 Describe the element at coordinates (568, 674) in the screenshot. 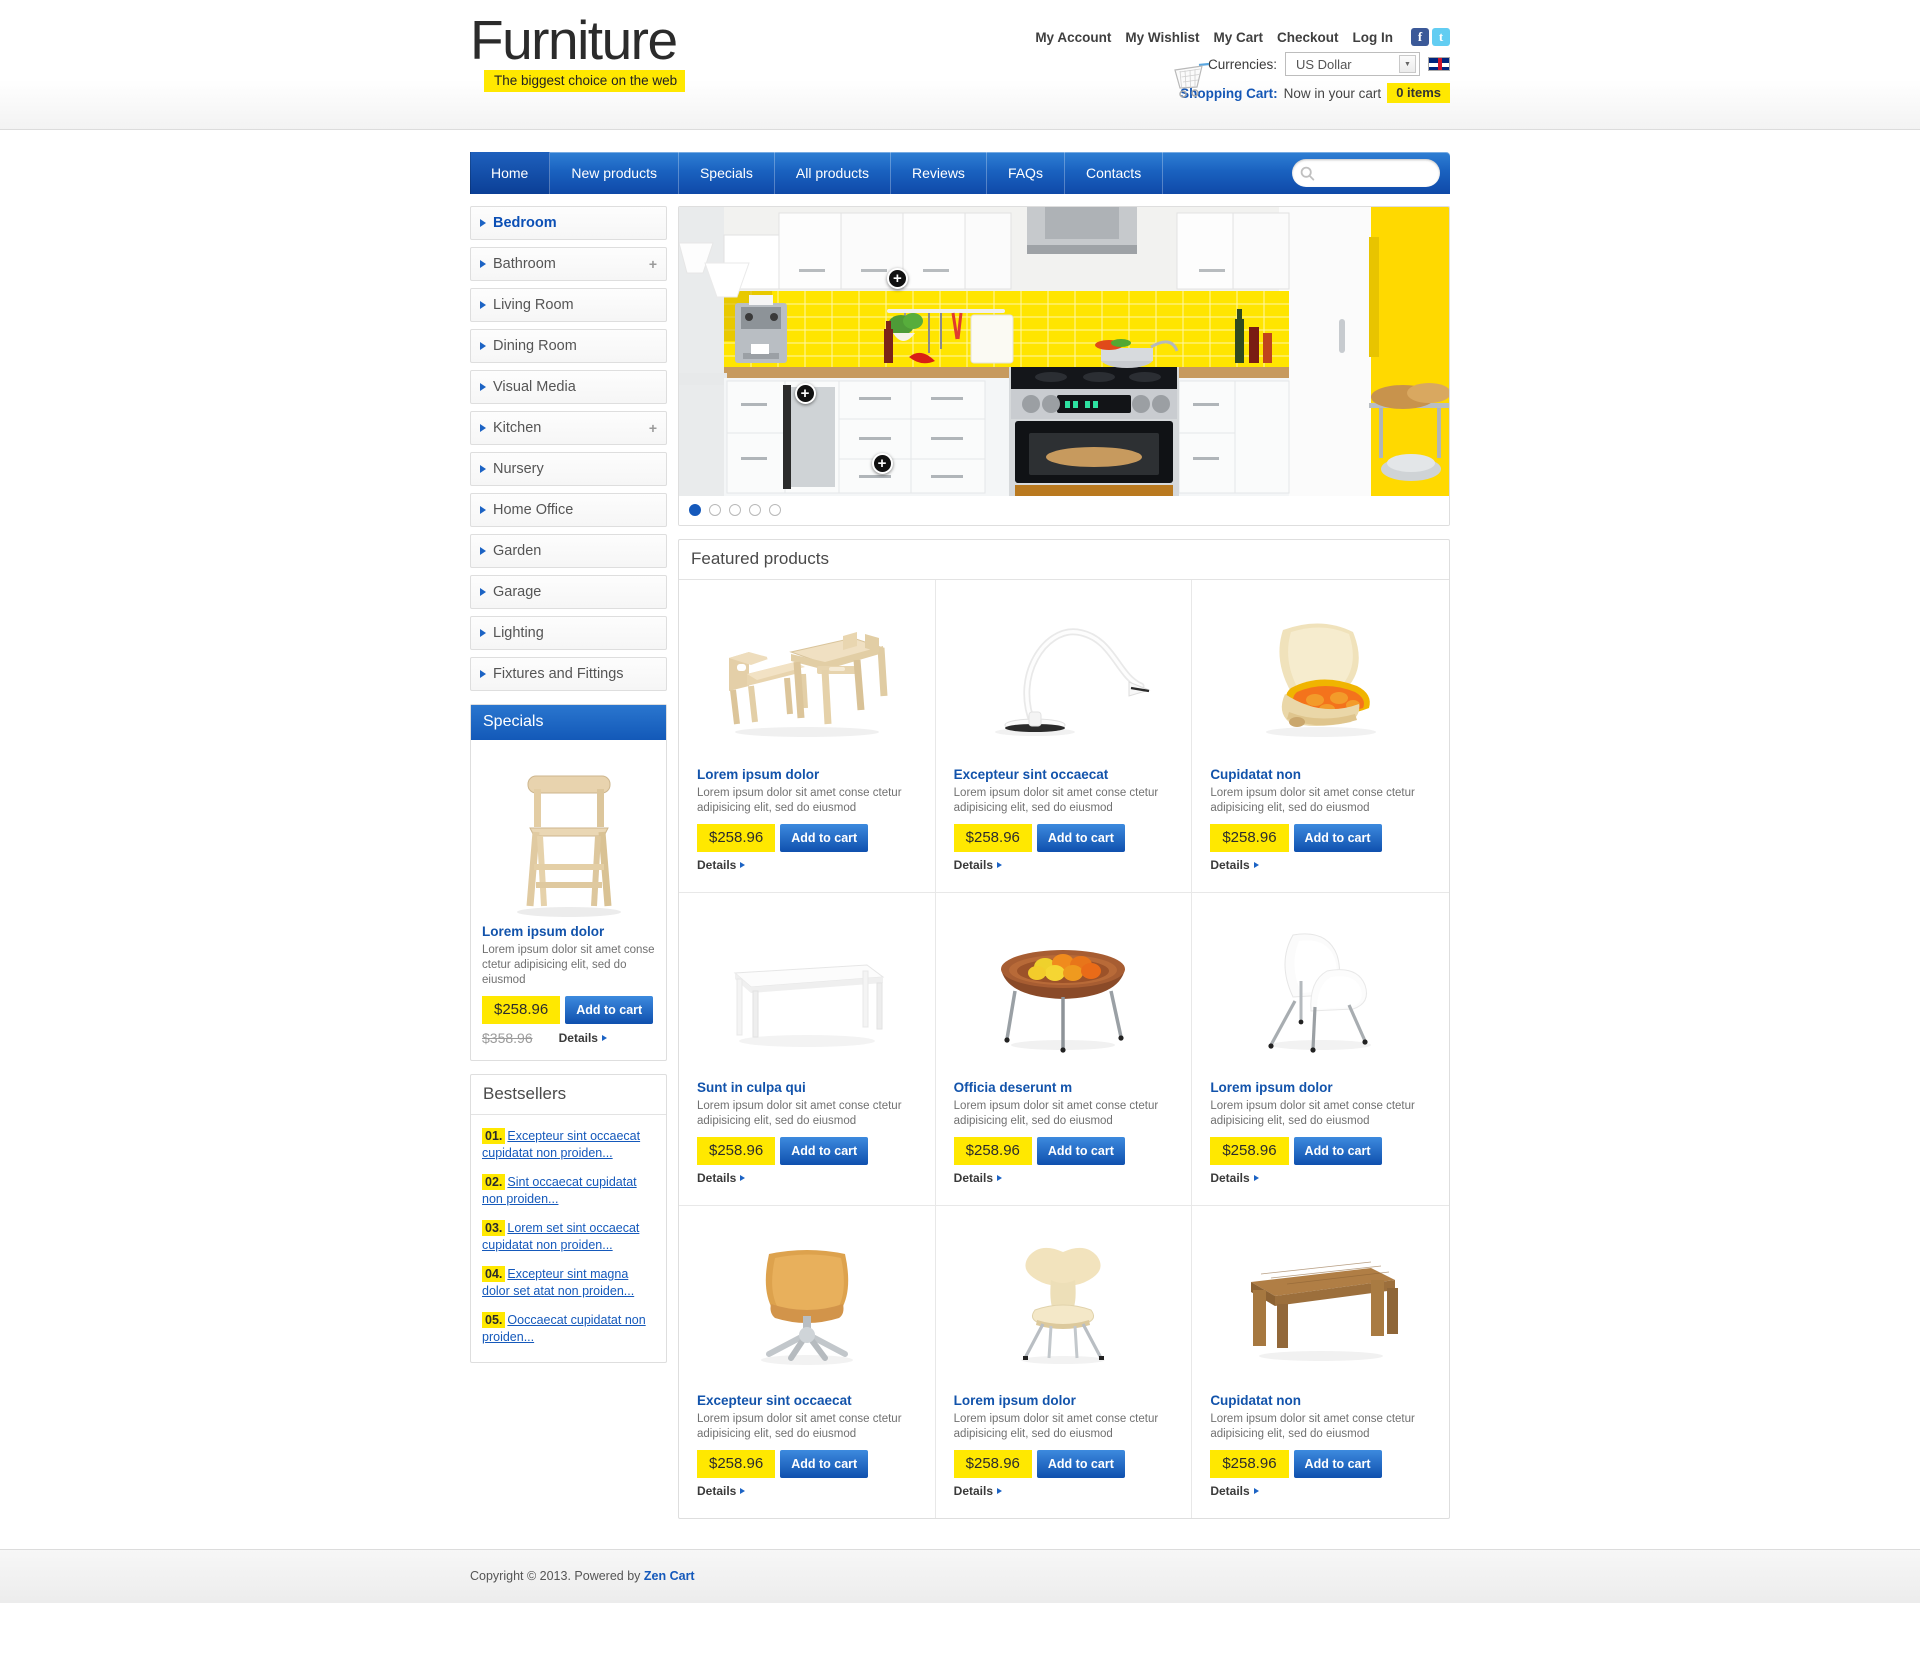

I see `sidebar-item-fixtures-and-fittings: Fixtures and Fittings` at that location.